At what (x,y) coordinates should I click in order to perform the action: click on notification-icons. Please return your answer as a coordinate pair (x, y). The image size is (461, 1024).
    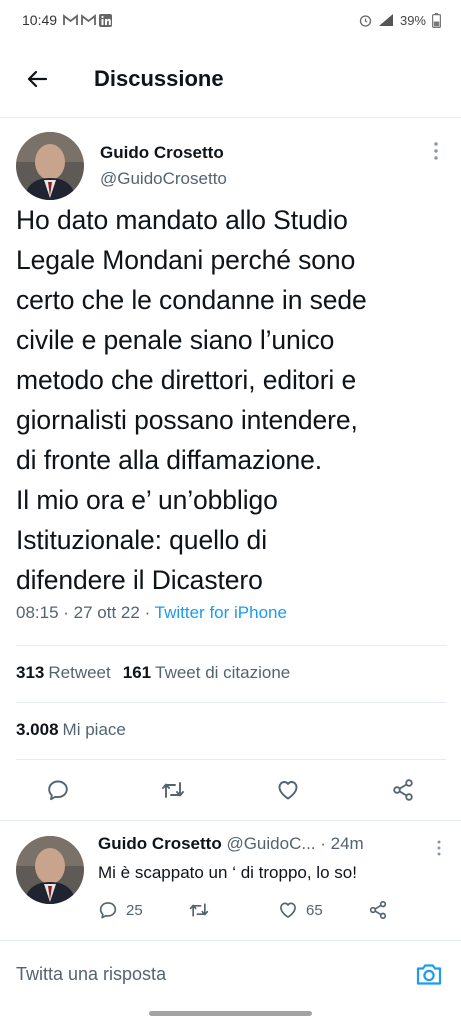
    Looking at the image, I should click on (88, 20).